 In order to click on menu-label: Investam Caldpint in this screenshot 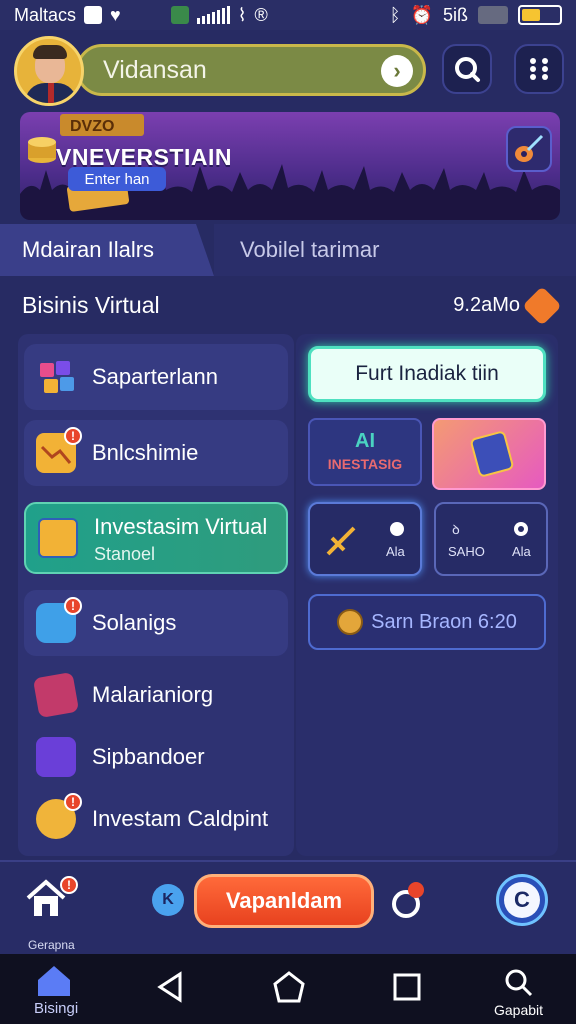, I will do `click(180, 818)`.